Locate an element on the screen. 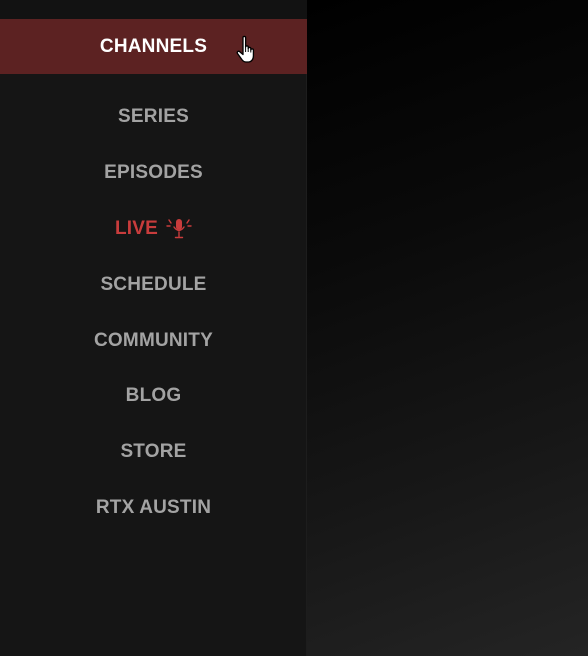 This screenshot has height=656, width=588. nav-item-store: STORE is located at coordinates (153, 452).